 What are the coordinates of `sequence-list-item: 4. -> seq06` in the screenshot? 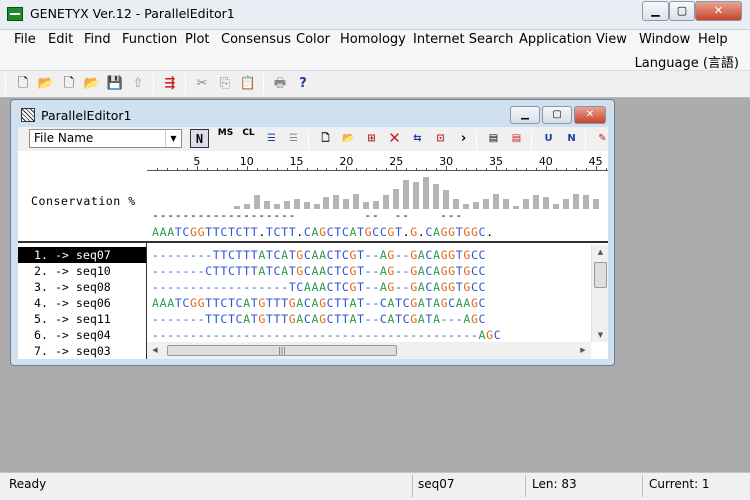 It's located at (82, 303).